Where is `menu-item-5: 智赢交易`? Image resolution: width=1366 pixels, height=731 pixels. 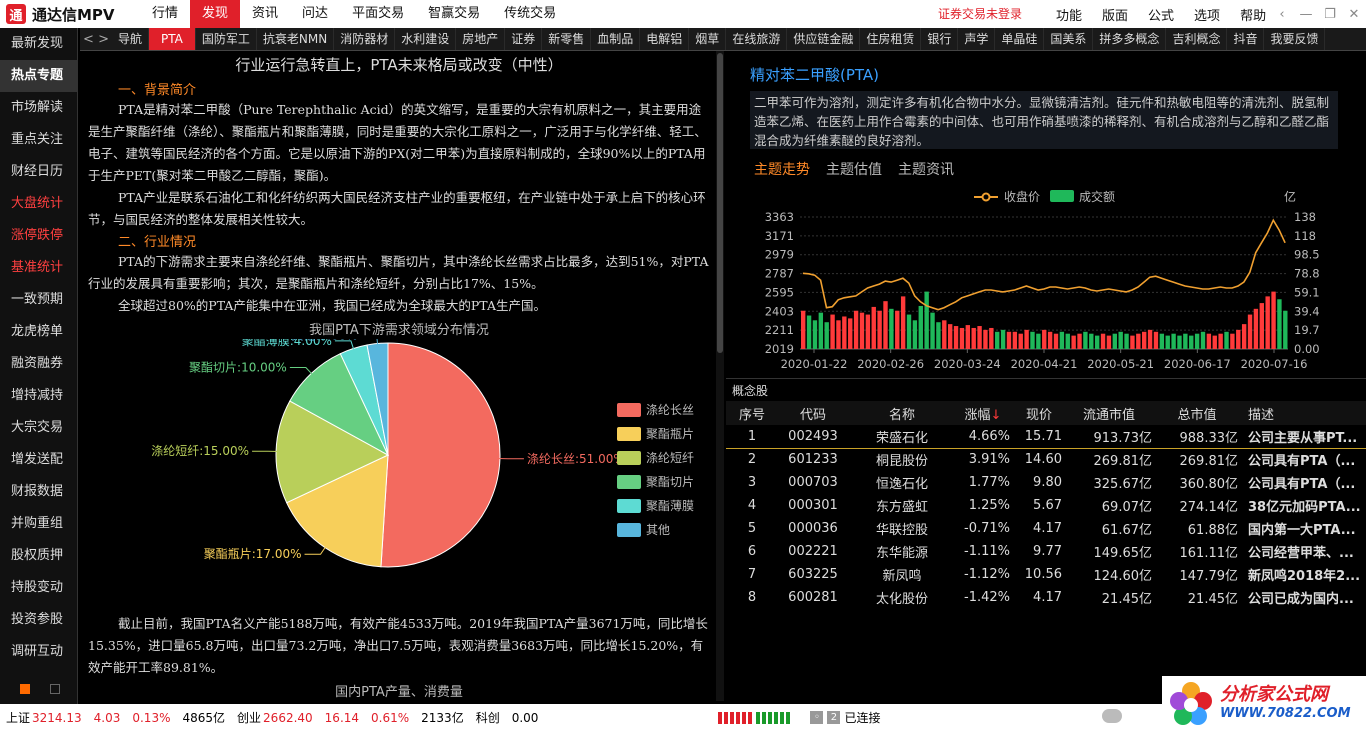 menu-item-5: 智赢交易 is located at coordinates (454, 14).